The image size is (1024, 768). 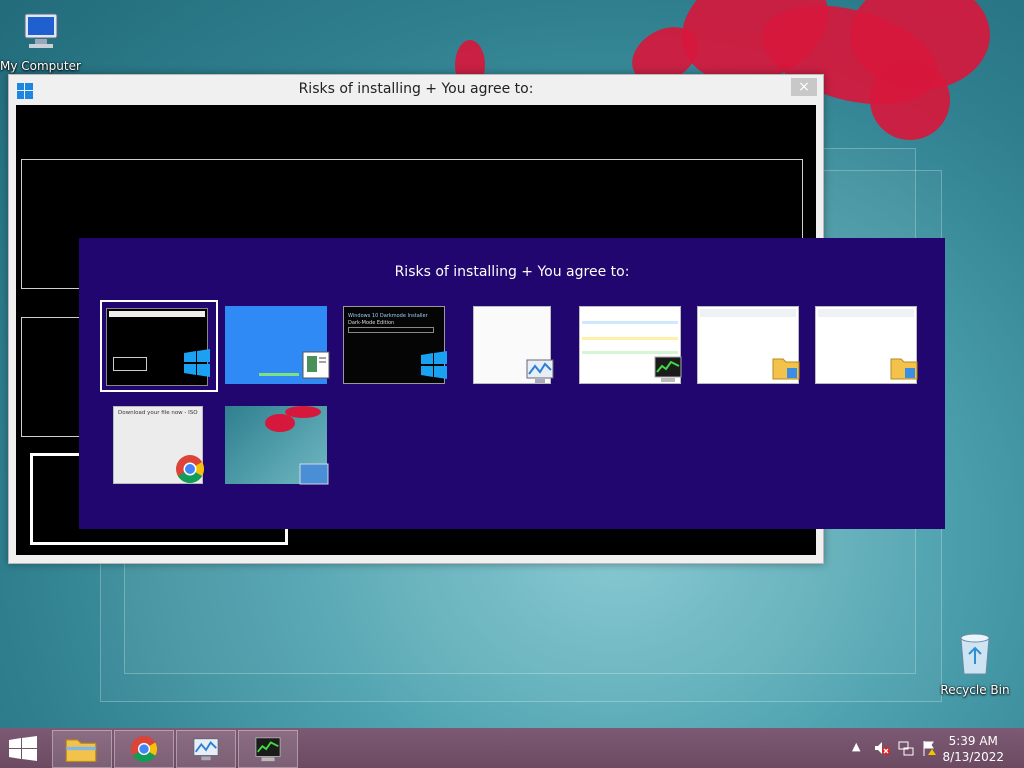 What do you see at coordinates (157, 314) in the screenshot?
I see `preview-titlebar` at bounding box center [157, 314].